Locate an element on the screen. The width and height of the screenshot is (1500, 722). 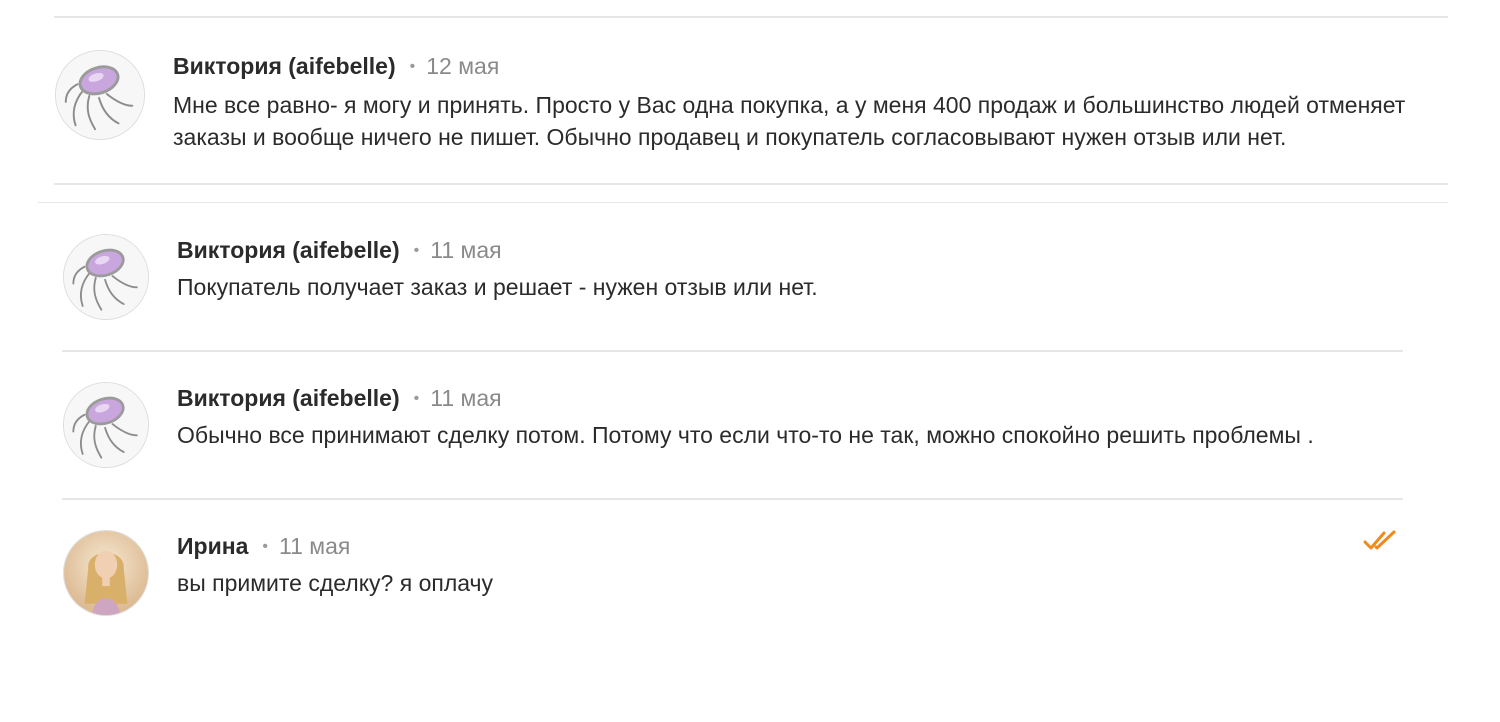
message-text: вы примите сделку? я оплачу is located at coordinates (335, 583).